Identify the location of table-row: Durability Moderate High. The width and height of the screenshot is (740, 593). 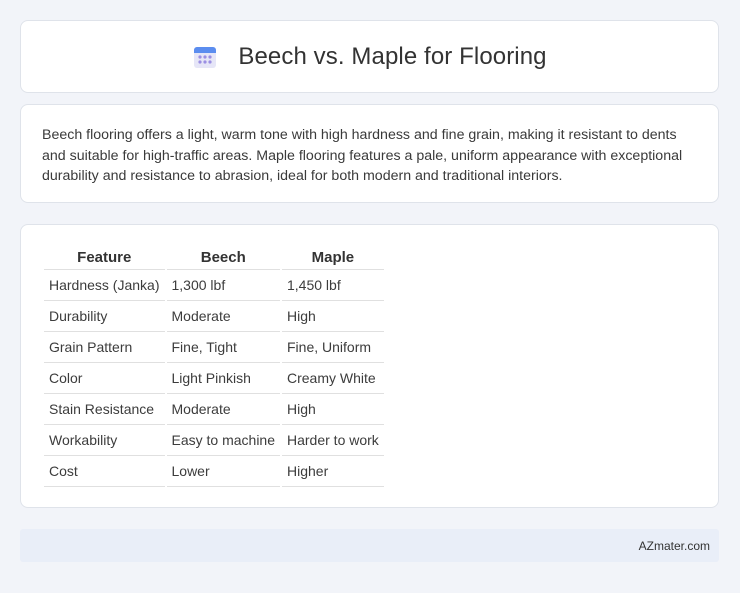
(214, 316).